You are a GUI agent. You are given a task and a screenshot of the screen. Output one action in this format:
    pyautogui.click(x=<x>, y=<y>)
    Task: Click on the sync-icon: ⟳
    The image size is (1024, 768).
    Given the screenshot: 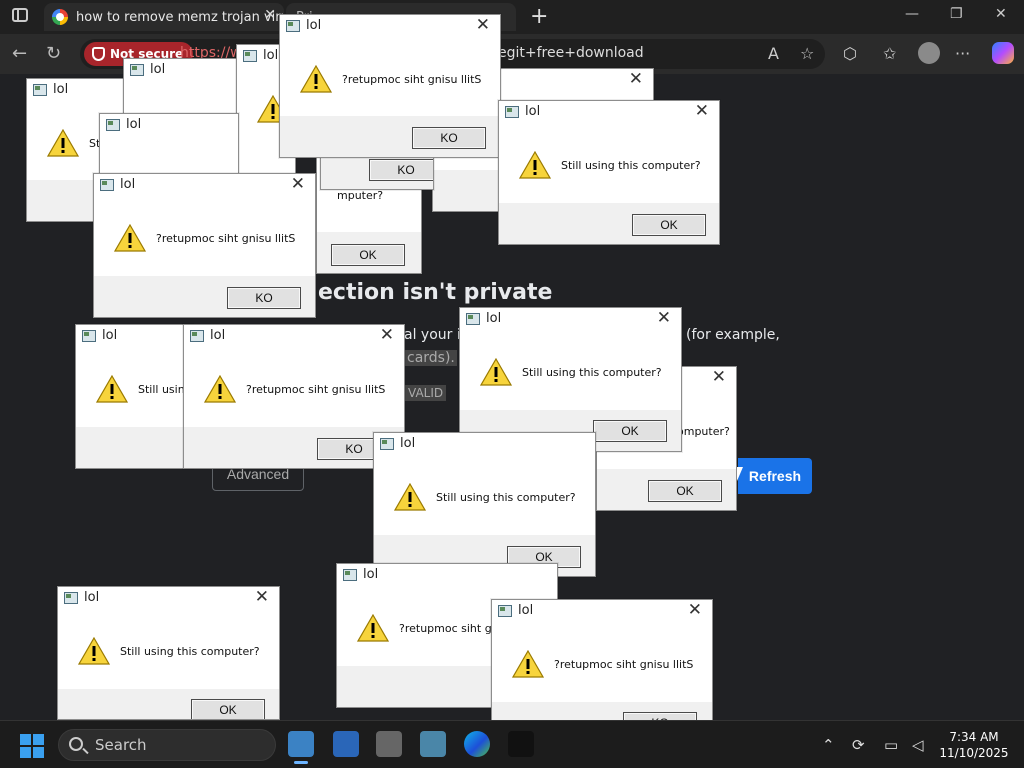 What is the action you would take?
    pyautogui.click(x=858, y=745)
    